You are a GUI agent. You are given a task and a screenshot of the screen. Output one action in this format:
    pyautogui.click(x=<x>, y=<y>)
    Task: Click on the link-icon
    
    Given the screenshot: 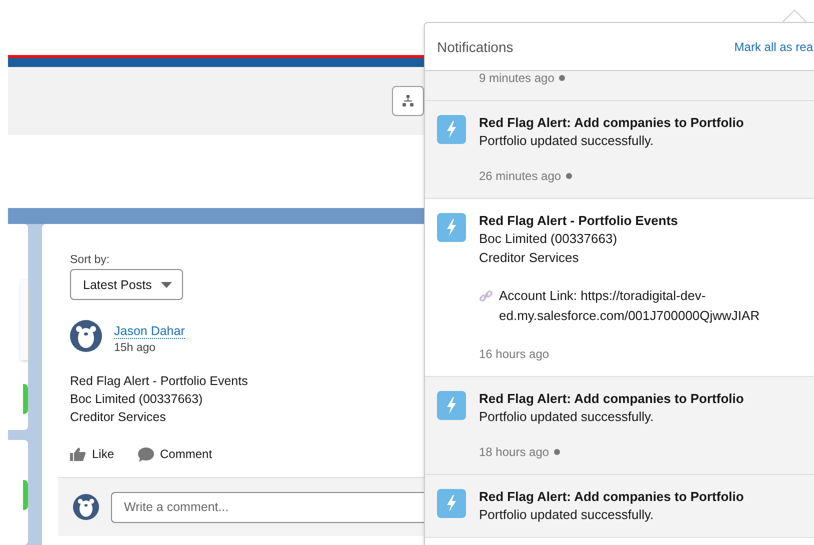 What is the action you would take?
    pyautogui.click(x=486, y=296)
    